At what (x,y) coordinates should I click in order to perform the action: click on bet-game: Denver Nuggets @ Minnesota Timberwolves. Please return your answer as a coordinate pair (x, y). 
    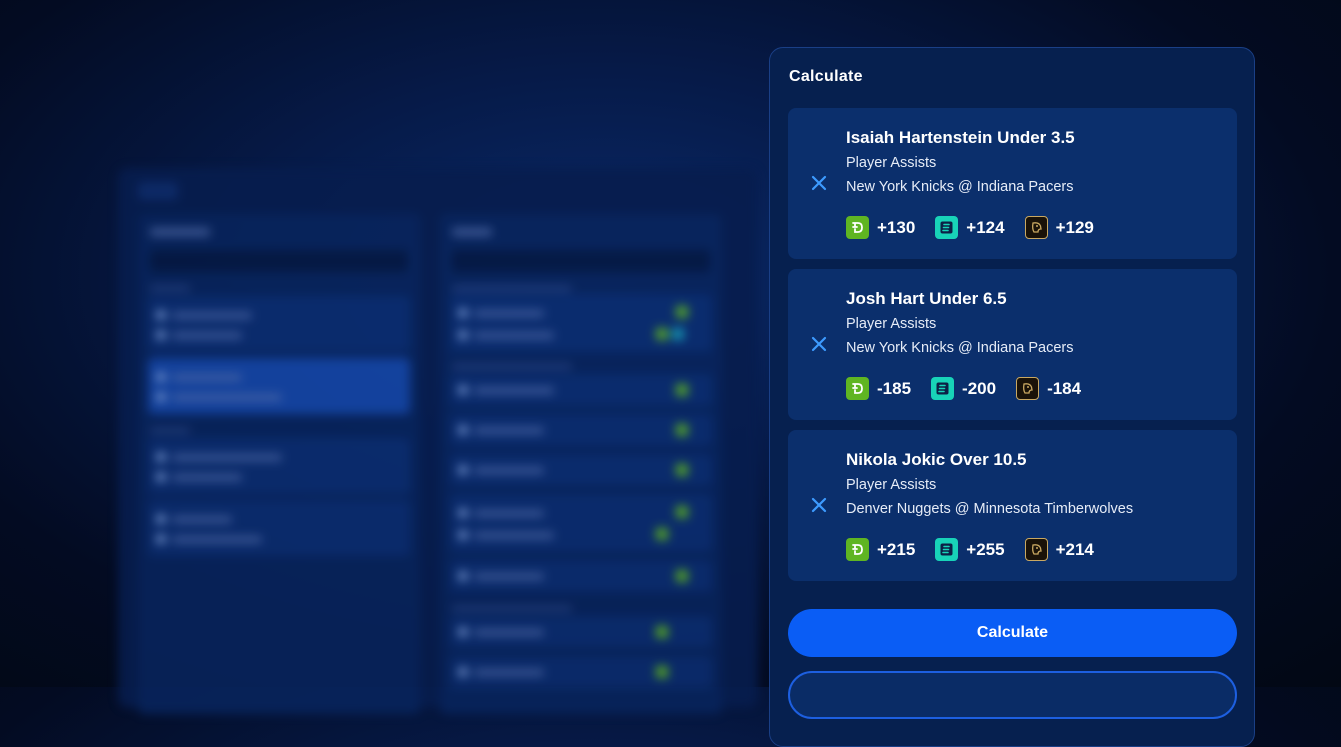
    Looking at the image, I should click on (990, 509).